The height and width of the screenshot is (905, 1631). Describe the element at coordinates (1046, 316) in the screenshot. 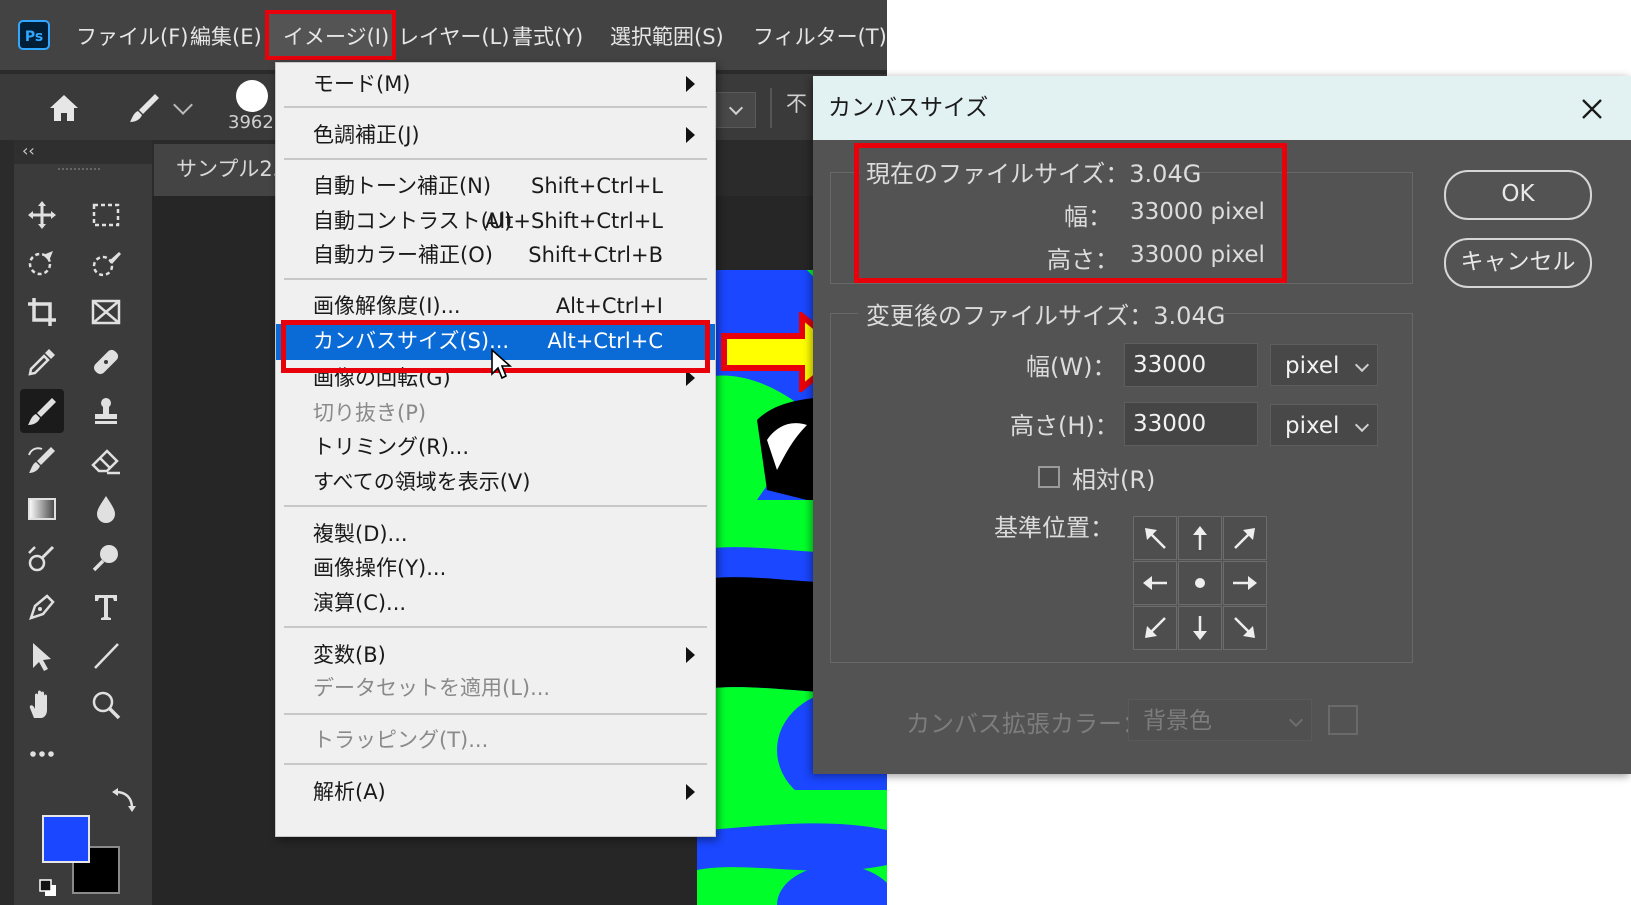

I see `new-file-size-label: 変更後のファイルサイズ：3.04G` at that location.